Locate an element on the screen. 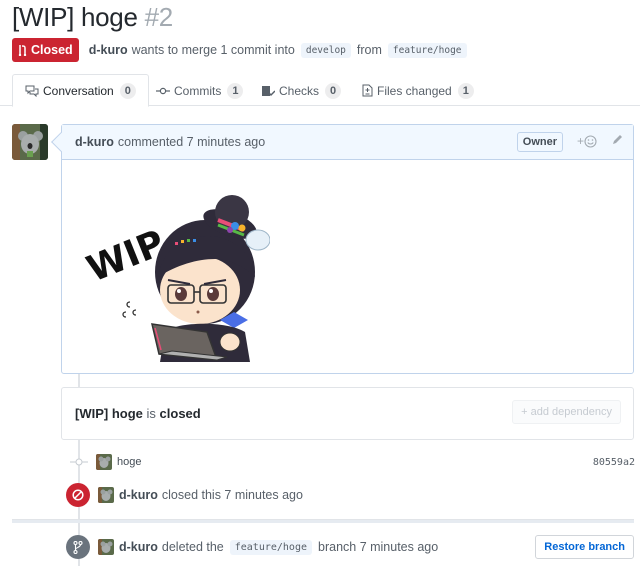  add-reaction-button: + is located at coordinates (587, 141).